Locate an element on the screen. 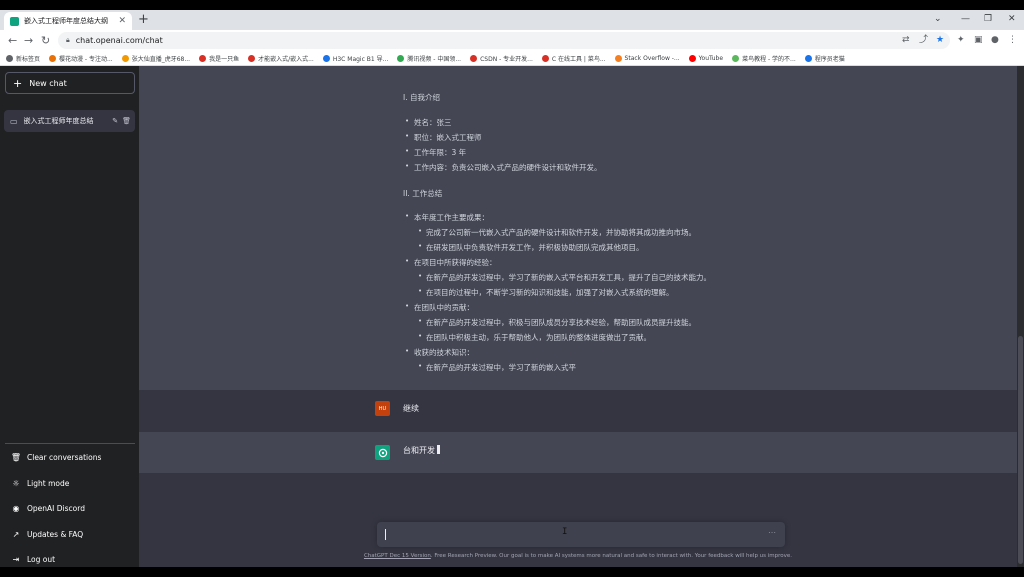  section-heading: I. 自我介绍 is located at coordinates (421, 97).